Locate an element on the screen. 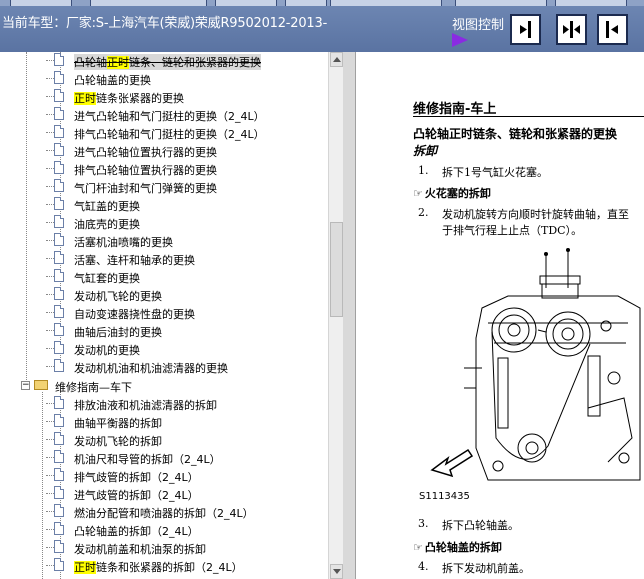 The width and height of the screenshot is (644, 579). tree-item-label: 曲轴后油封的更换 is located at coordinates (118, 332).